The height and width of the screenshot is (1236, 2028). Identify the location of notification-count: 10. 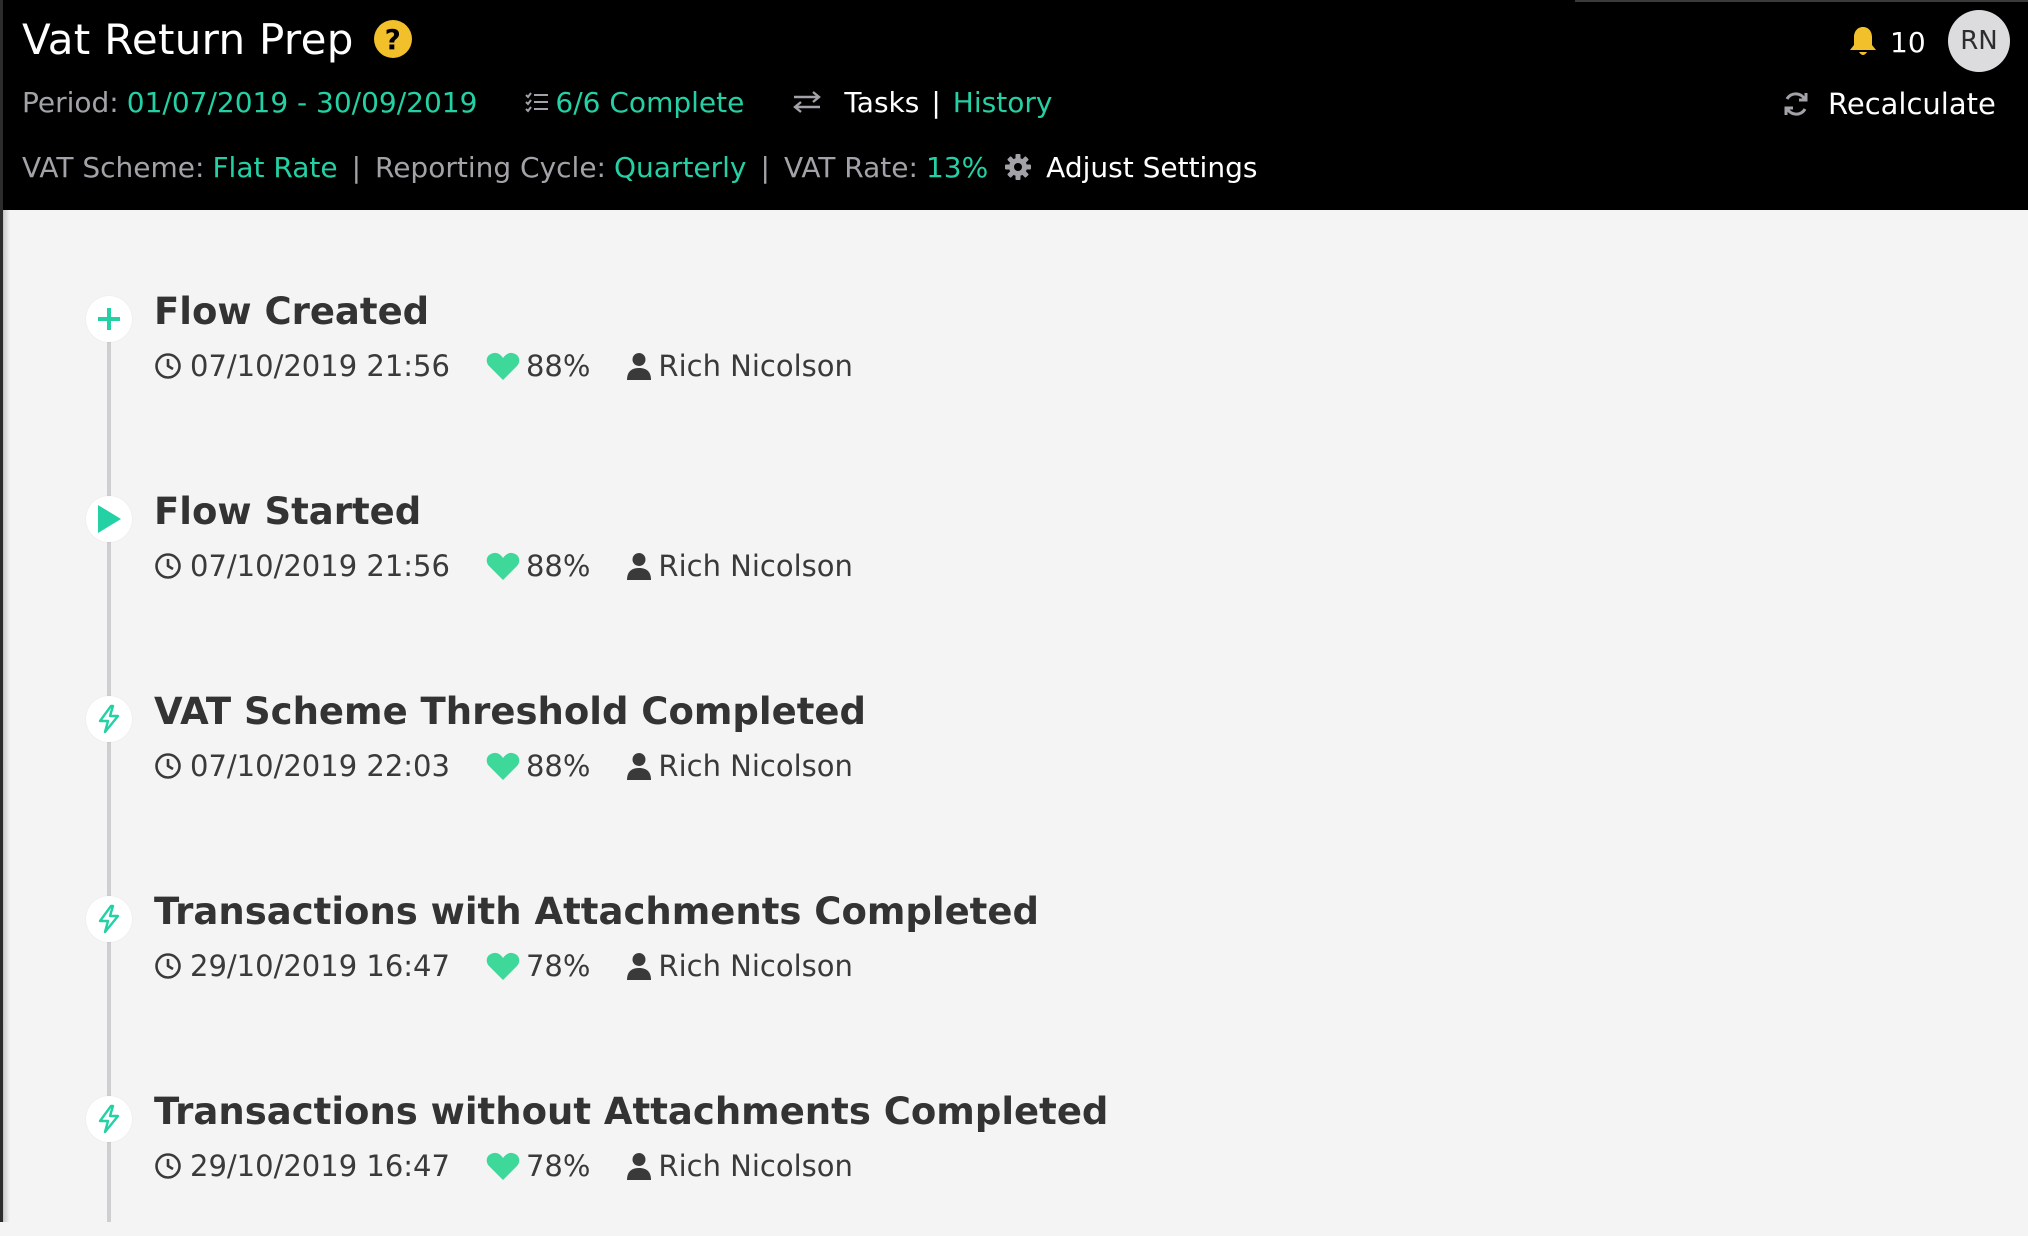
(1908, 42).